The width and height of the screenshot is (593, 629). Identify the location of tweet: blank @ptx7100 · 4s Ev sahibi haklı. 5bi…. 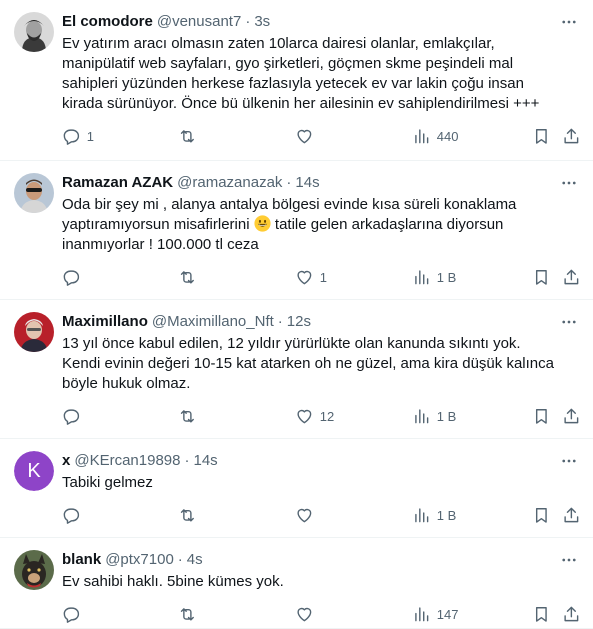
(296, 583).